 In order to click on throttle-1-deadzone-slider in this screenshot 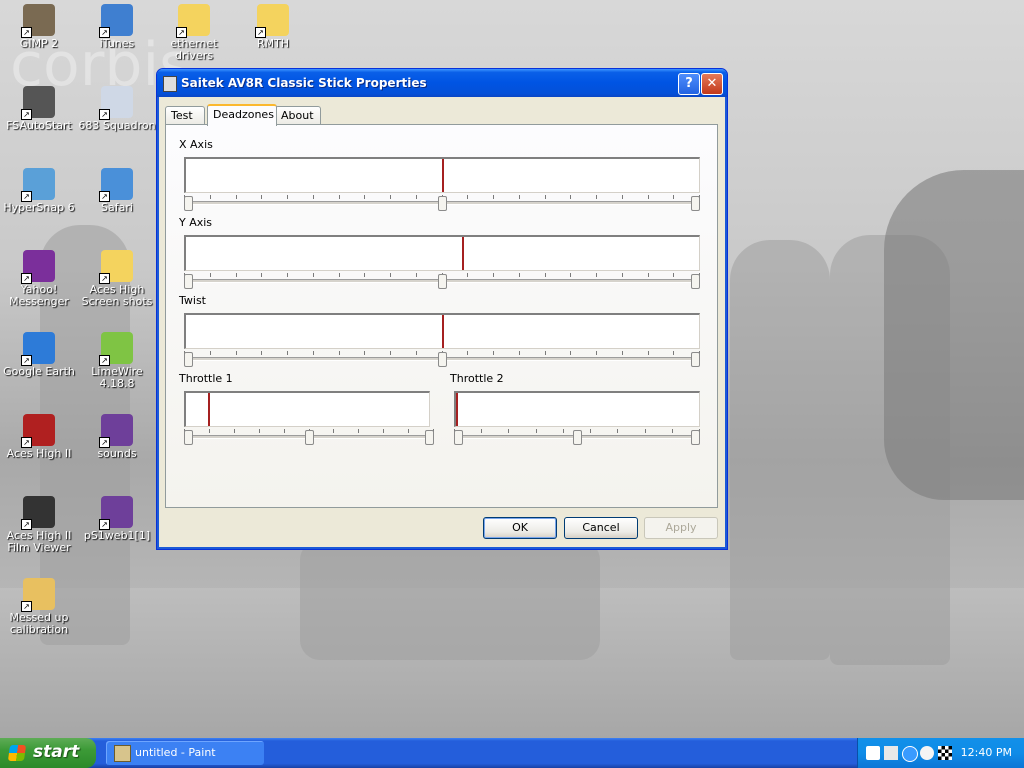, I will do `click(309, 438)`.